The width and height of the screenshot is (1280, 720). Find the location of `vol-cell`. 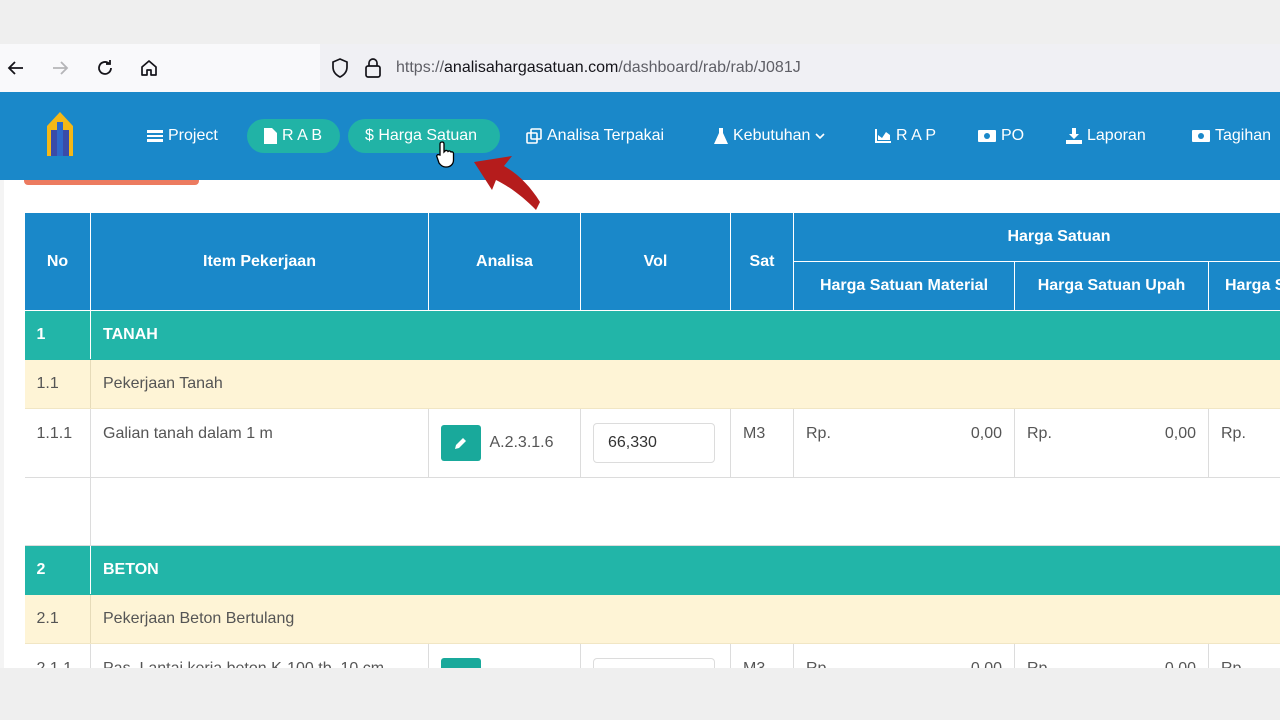

vol-cell is located at coordinates (655, 655).